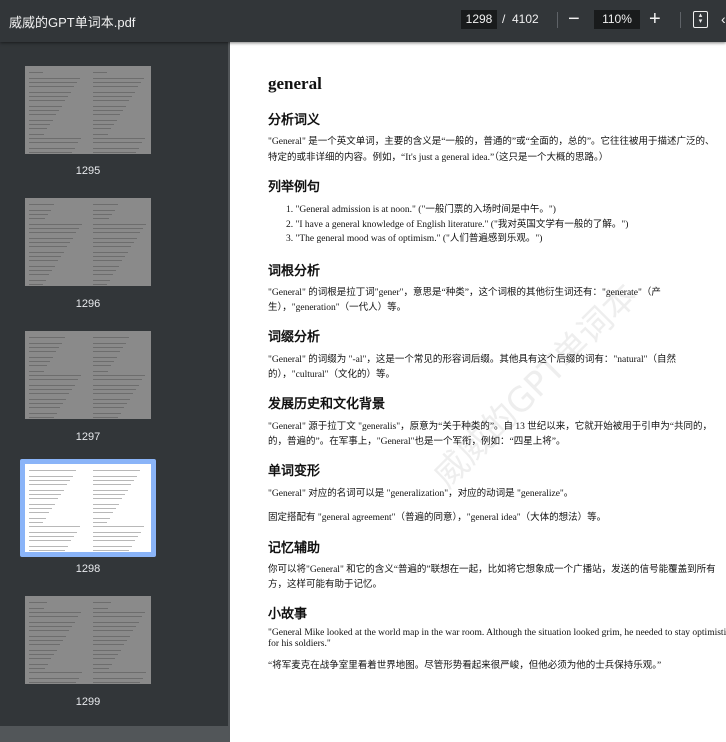 Image resolution: width=726 pixels, height=742 pixels. I want to click on rotate-icon: ‹, so click(723, 19).